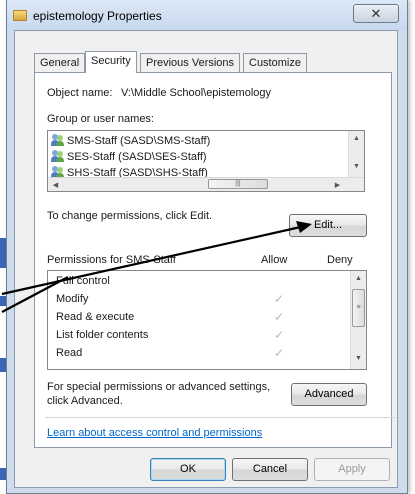 The height and width of the screenshot is (494, 415). What do you see at coordinates (304, 227) in the screenshot?
I see `arrowhead-icon` at bounding box center [304, 227].